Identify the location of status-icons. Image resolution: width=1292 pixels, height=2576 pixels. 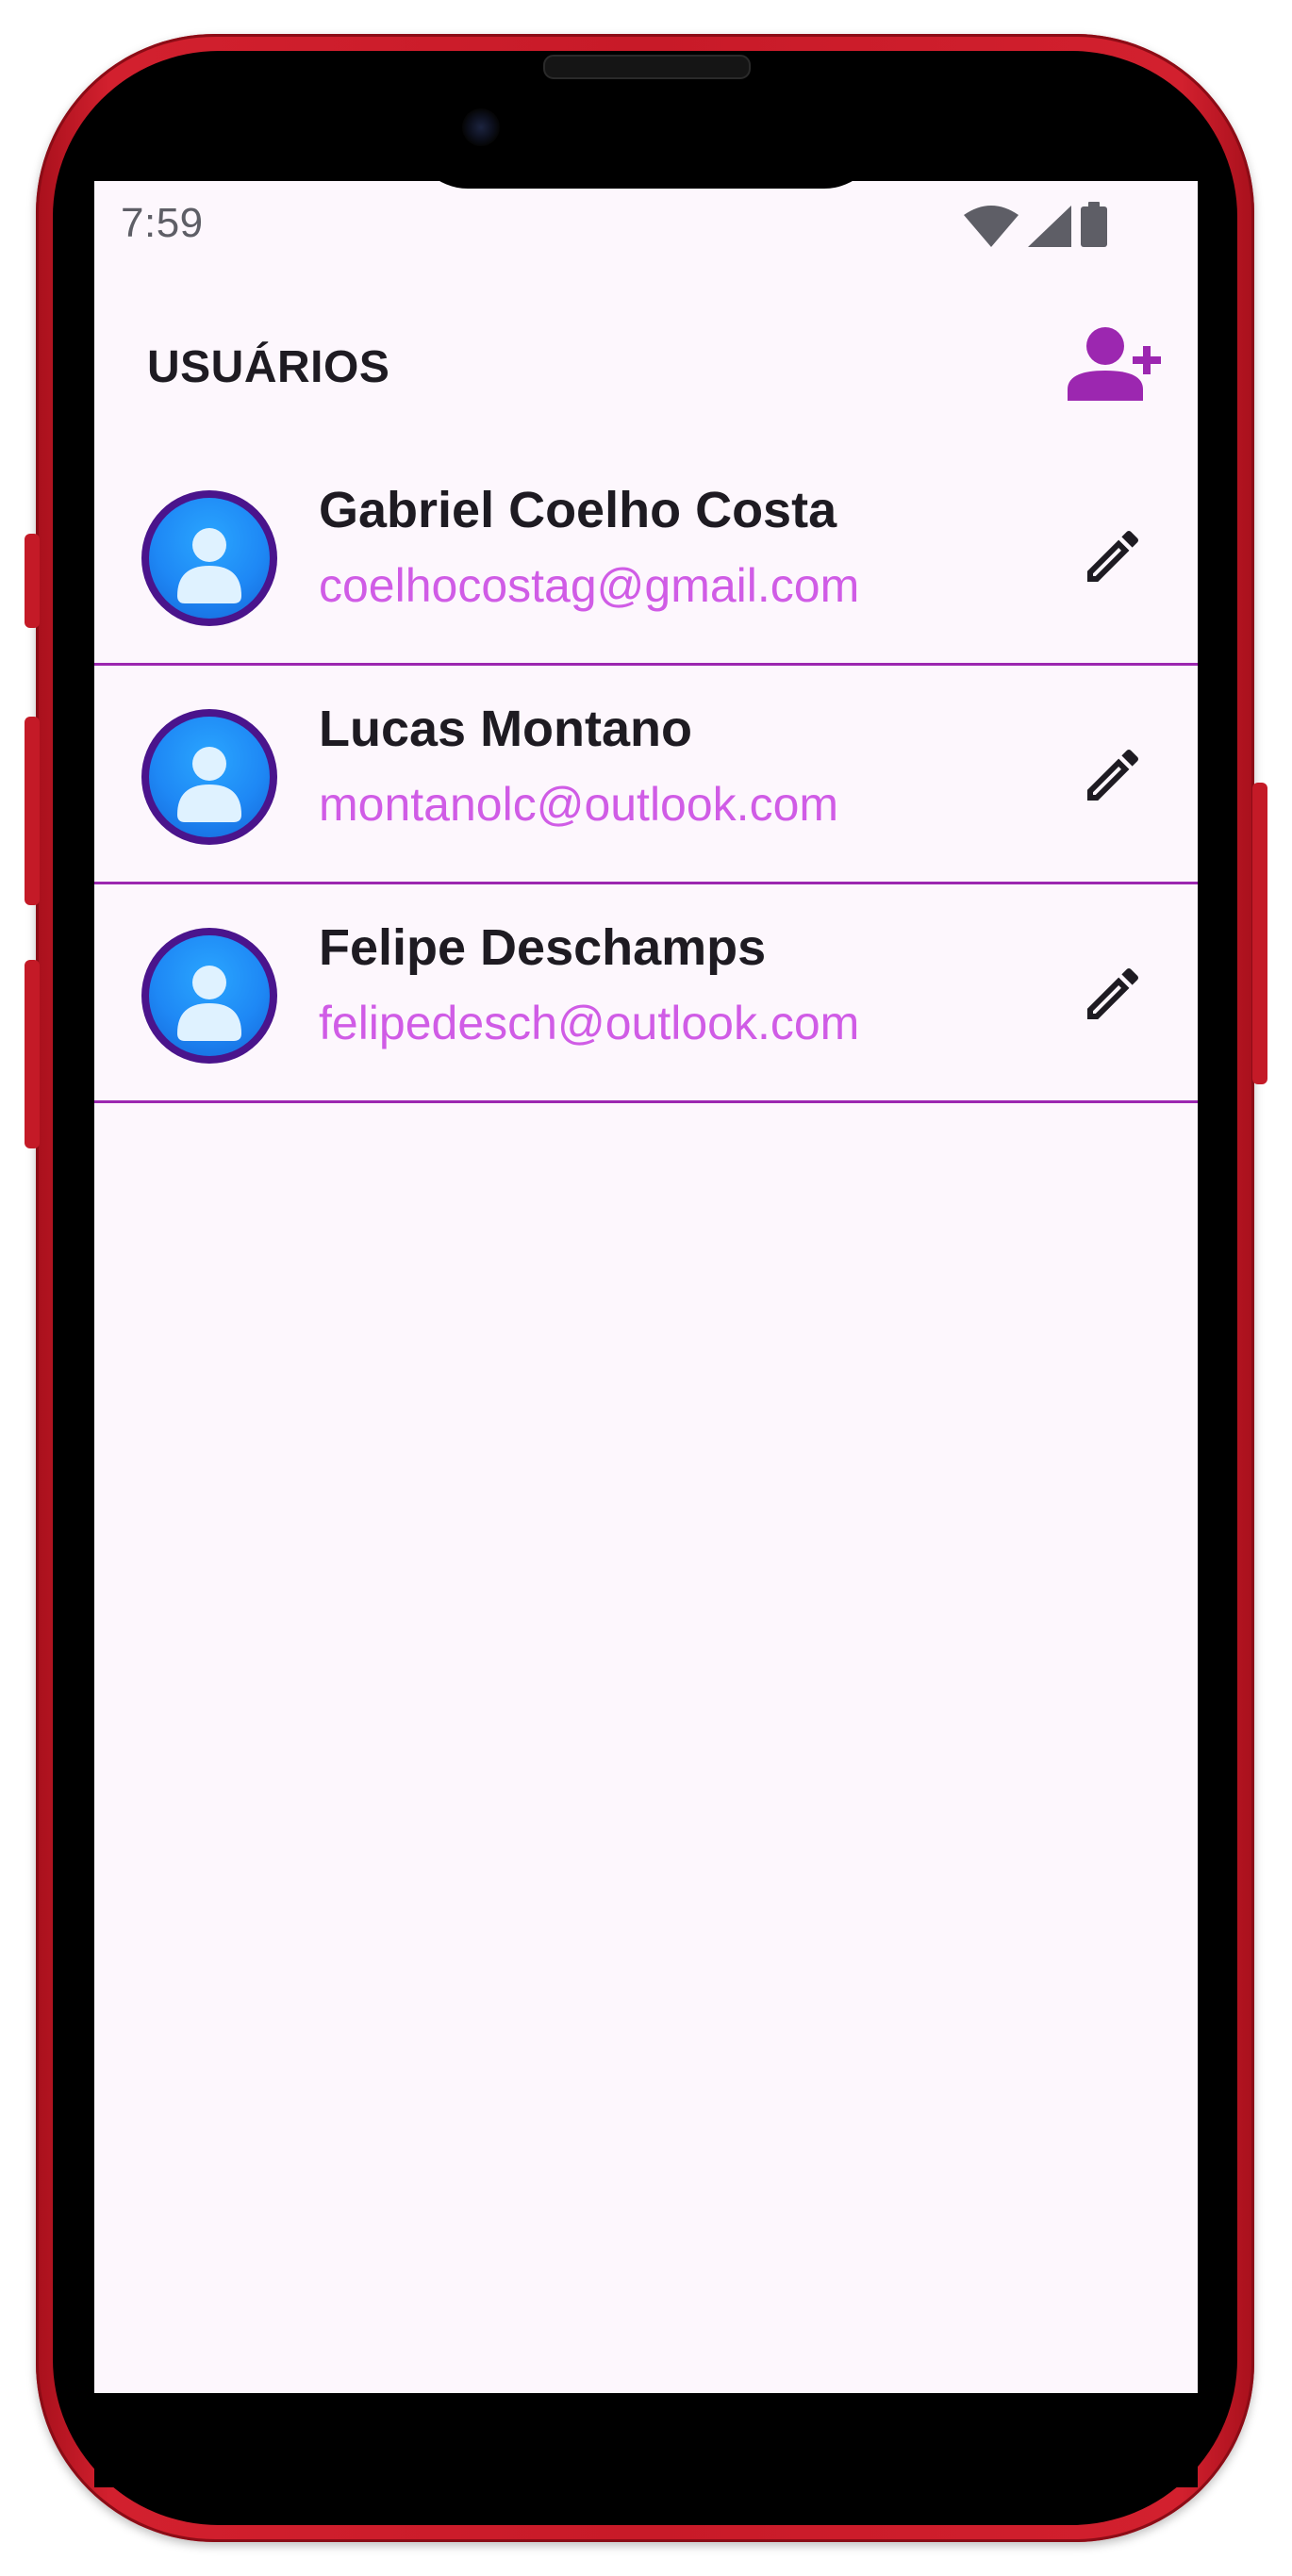
(1035, 227).